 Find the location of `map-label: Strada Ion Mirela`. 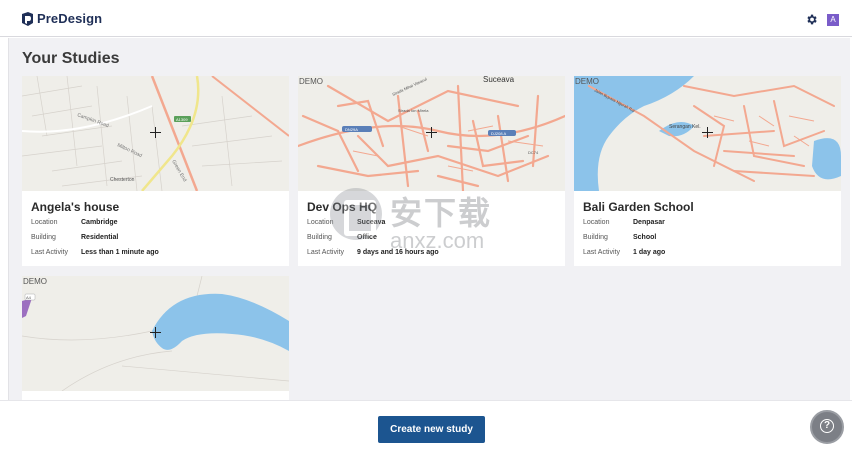

map-label: Strada Ion Mirela is located at coordinates (413, 110).